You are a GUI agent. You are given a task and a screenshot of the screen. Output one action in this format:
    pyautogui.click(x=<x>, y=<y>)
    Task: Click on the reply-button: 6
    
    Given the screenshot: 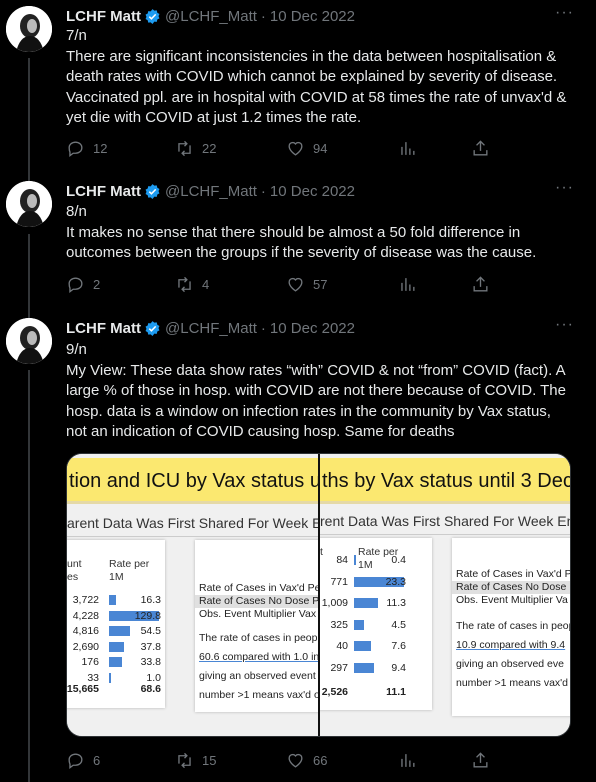 What is the action you would take?
    pyautogui.click(x=83, y=760)
    